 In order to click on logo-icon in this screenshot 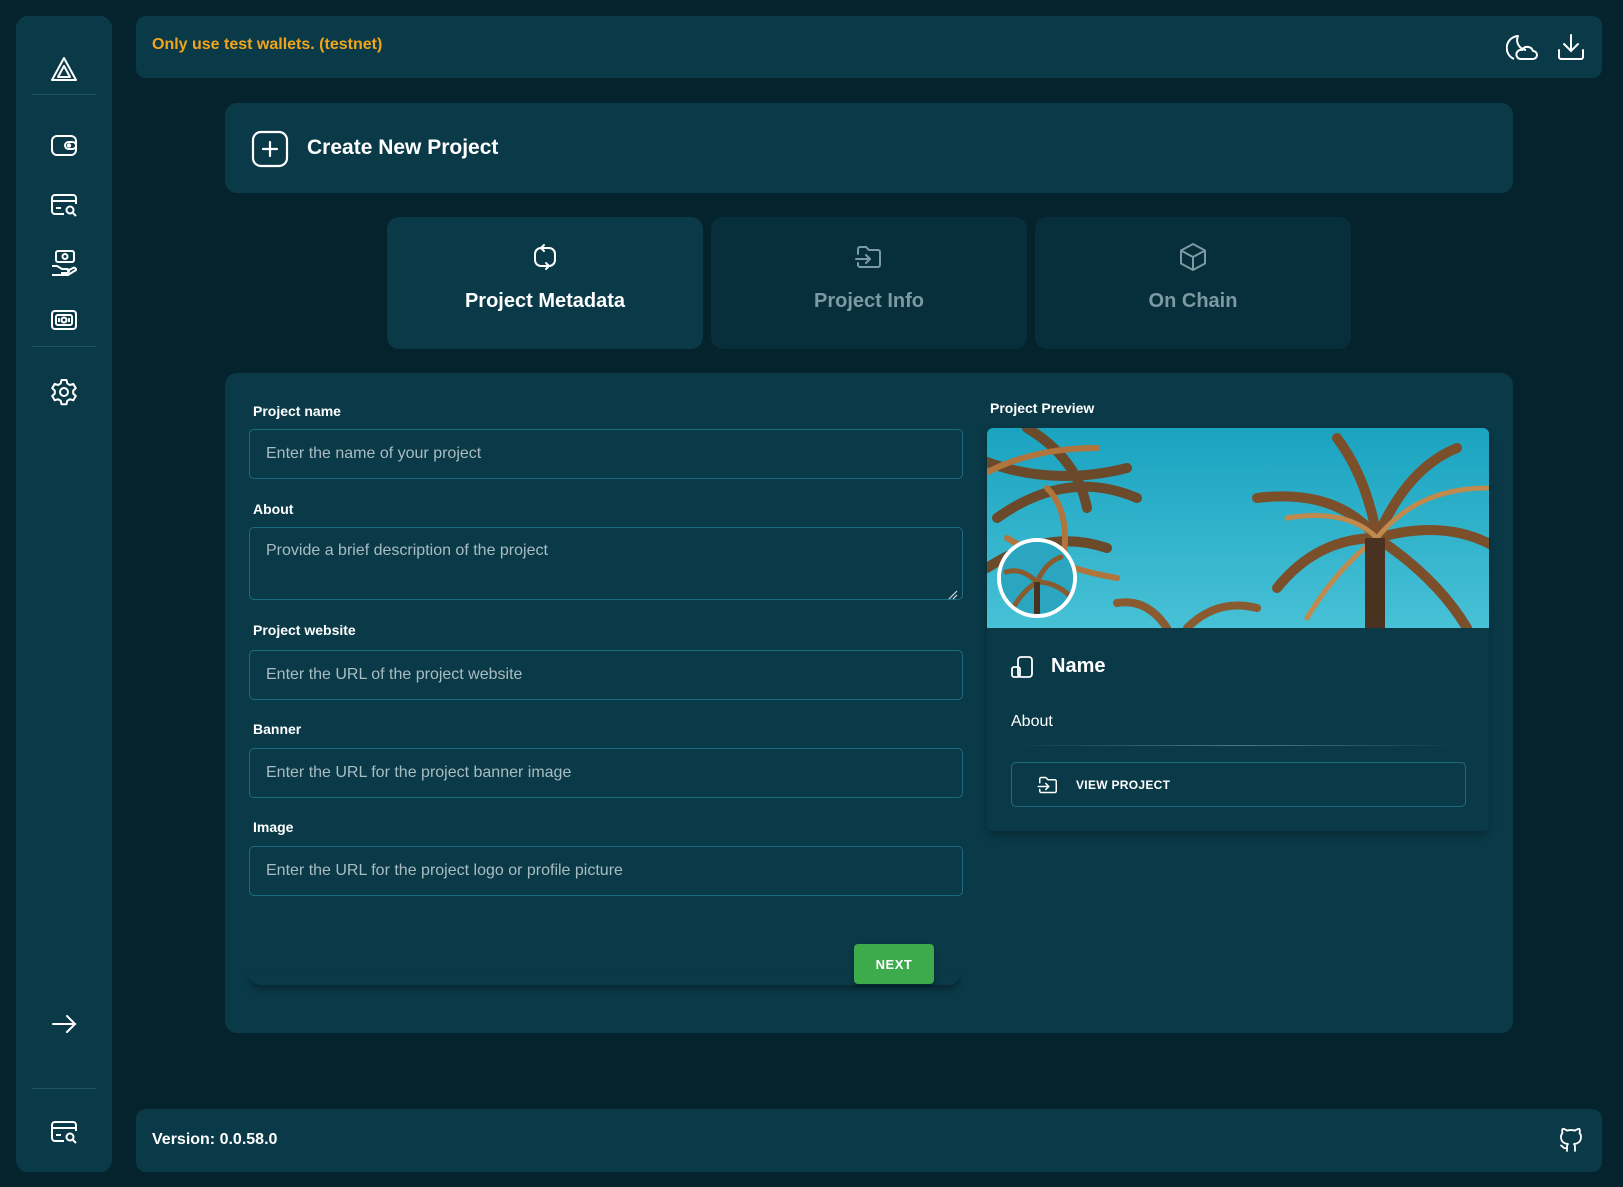, I will do `click(64, 70)`.